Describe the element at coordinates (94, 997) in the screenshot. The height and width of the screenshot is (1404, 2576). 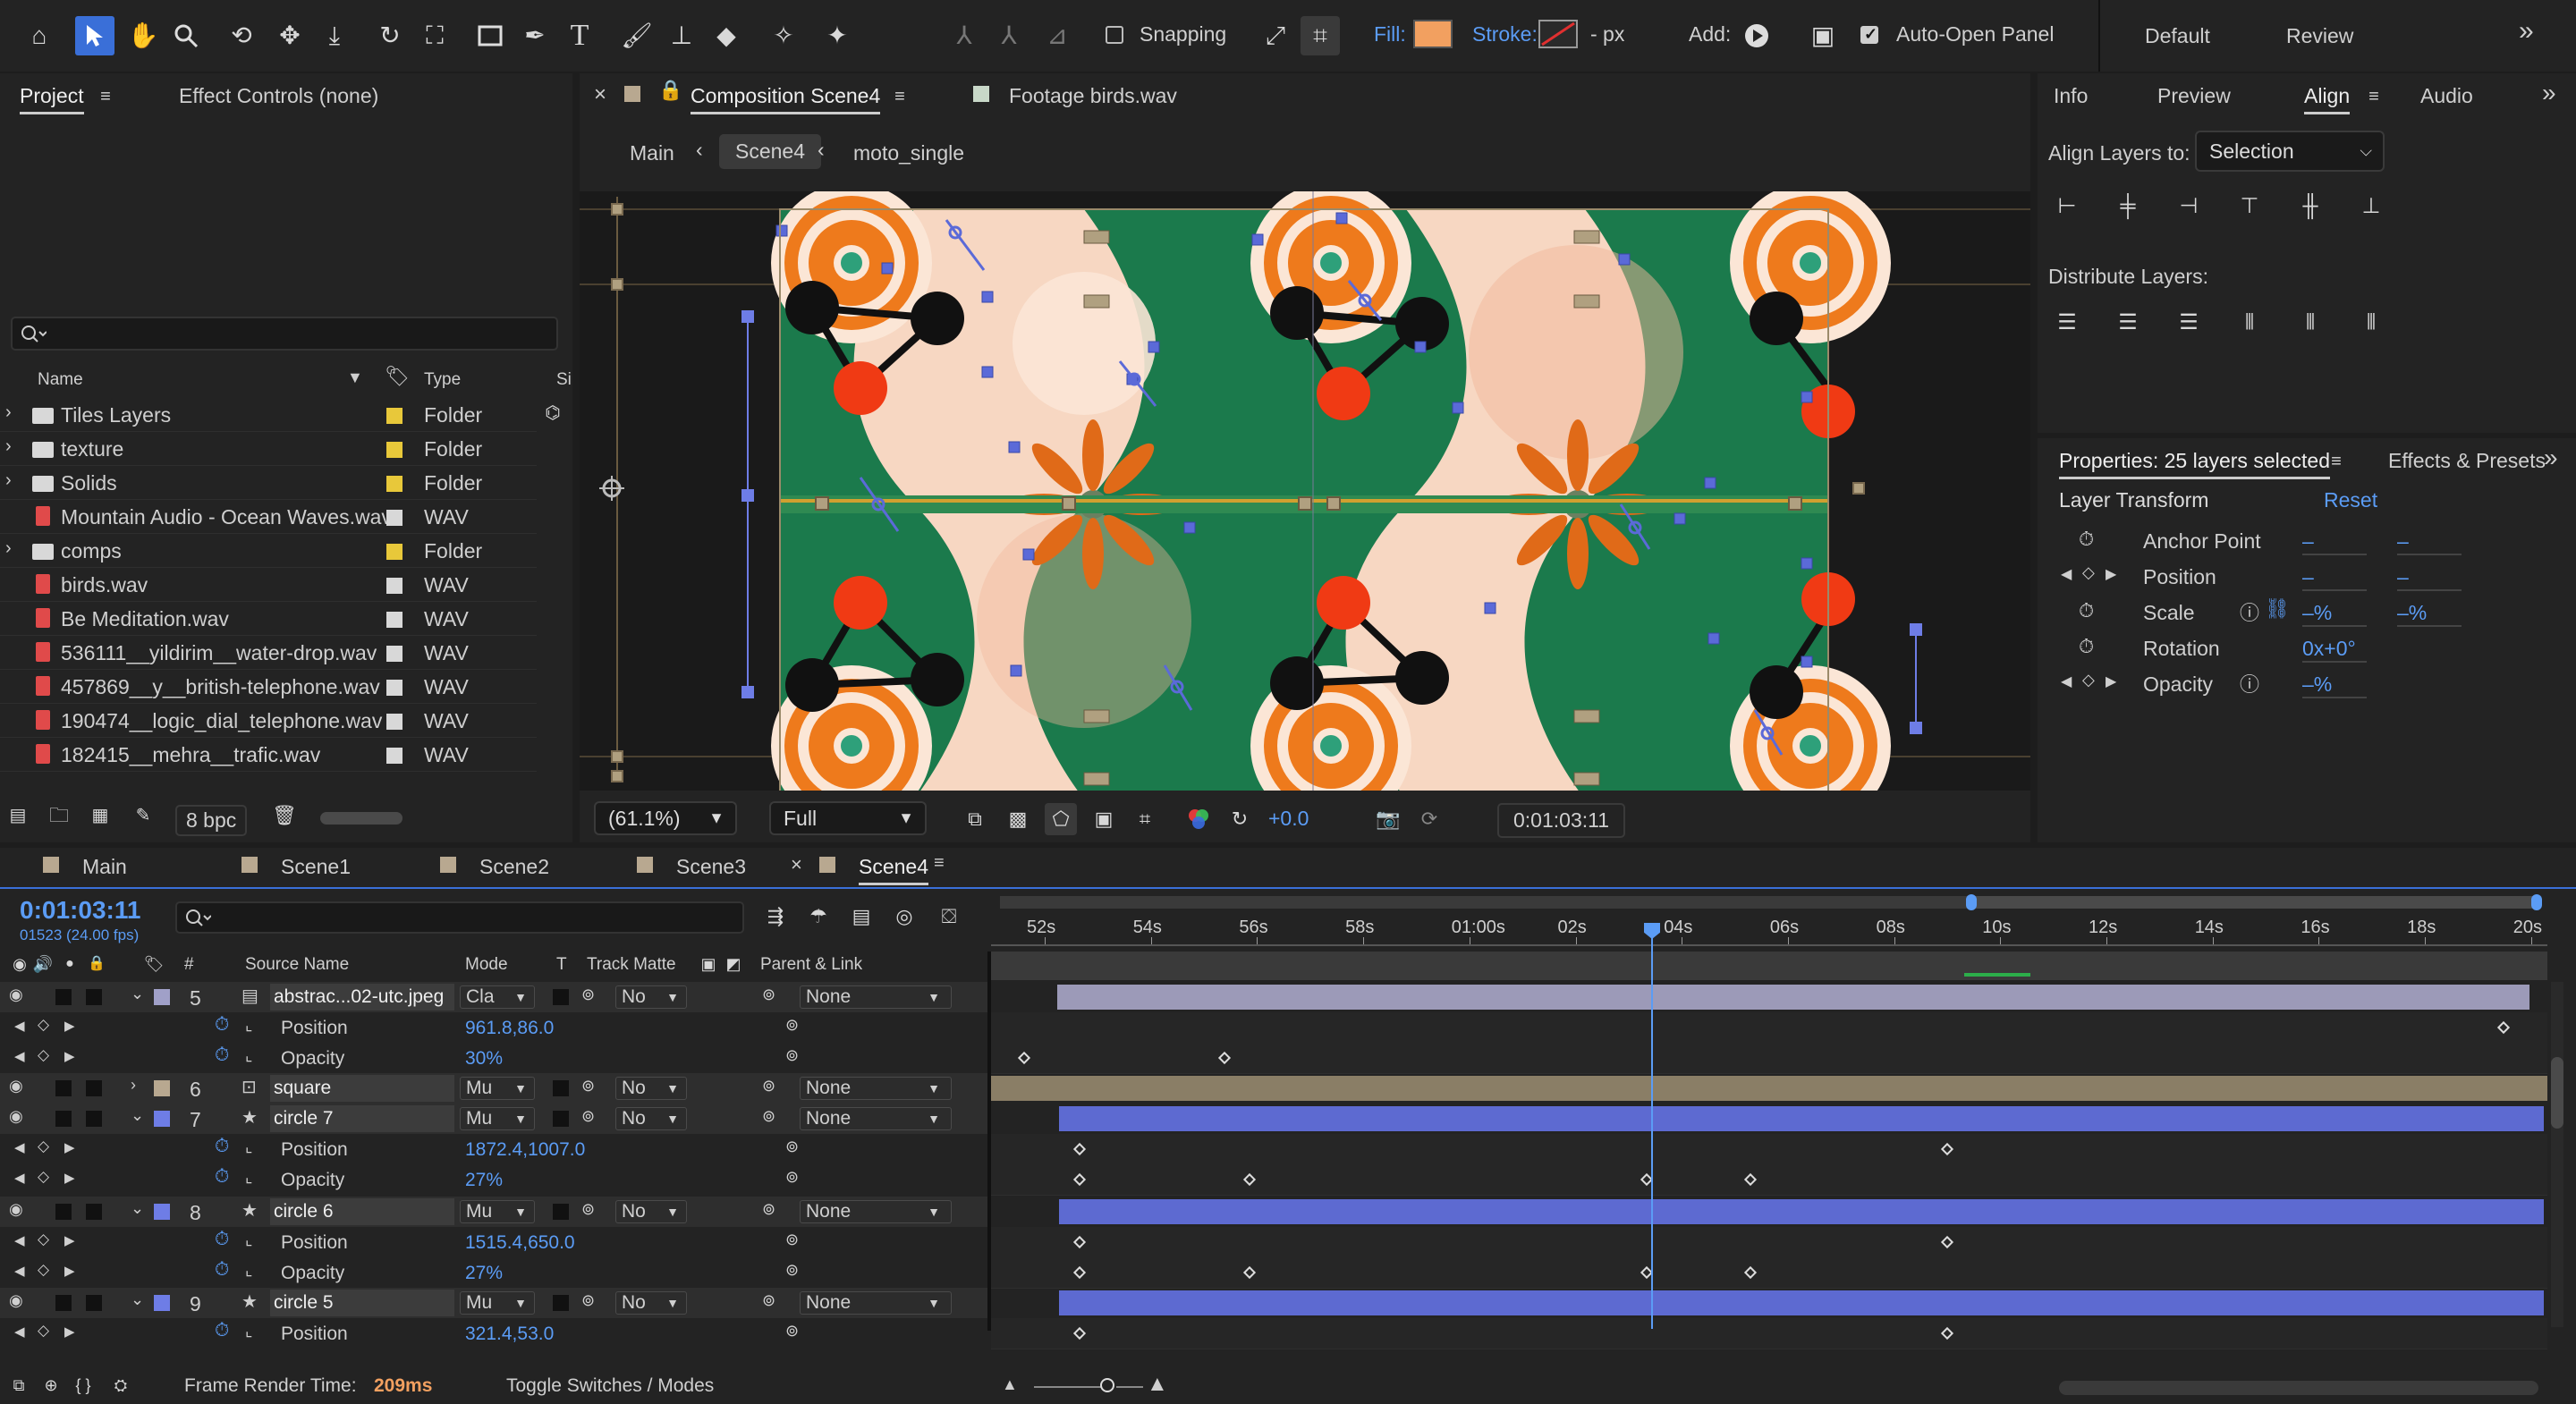
I see `lock-box` at that location.